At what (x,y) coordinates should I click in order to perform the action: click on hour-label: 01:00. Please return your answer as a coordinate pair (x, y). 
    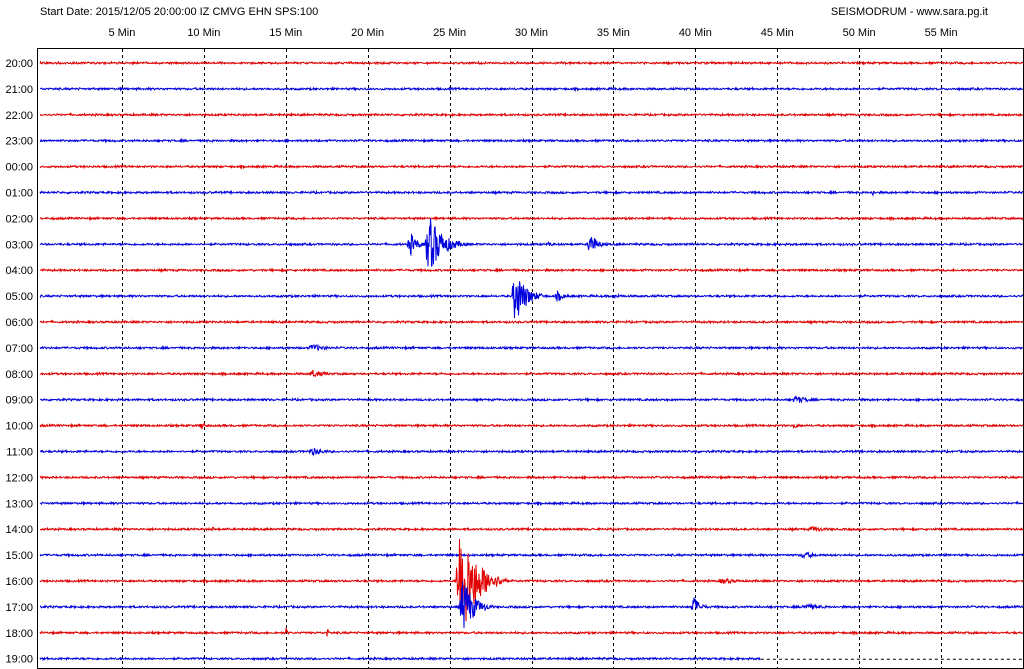
    Looking at the image, I should click on (19, 194).